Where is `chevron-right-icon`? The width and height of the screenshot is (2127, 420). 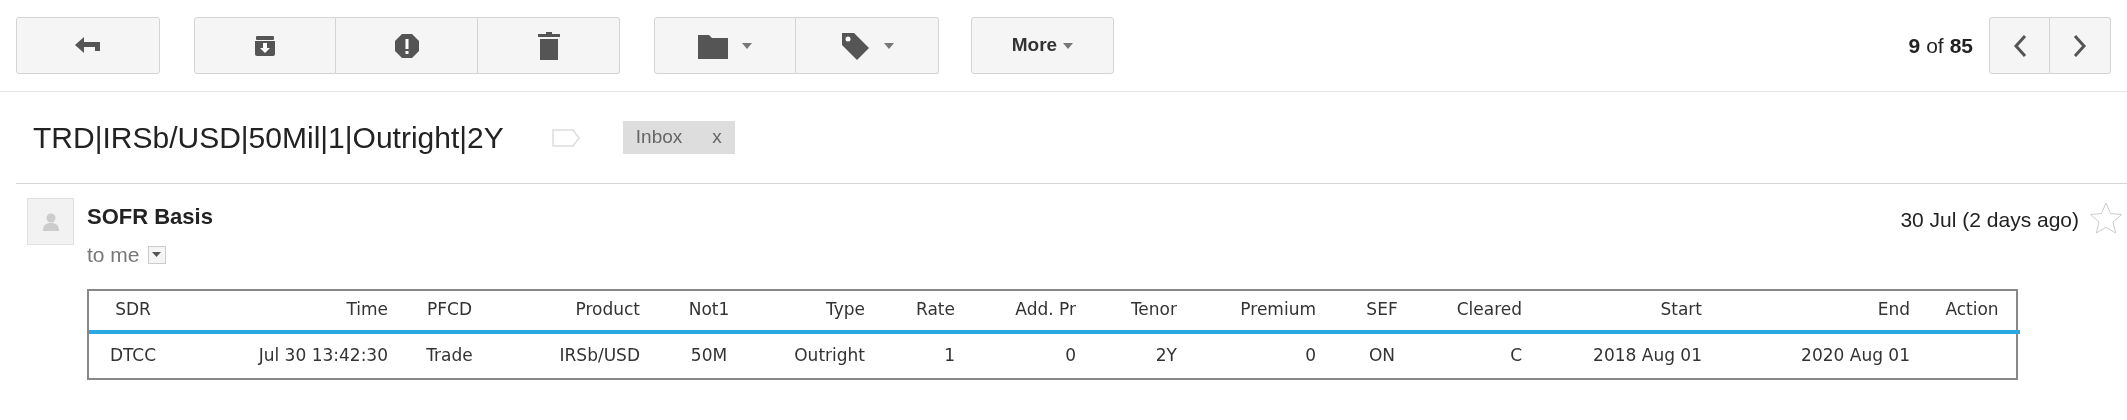 chevron-right-icon is located at coordinates (2080, 45).